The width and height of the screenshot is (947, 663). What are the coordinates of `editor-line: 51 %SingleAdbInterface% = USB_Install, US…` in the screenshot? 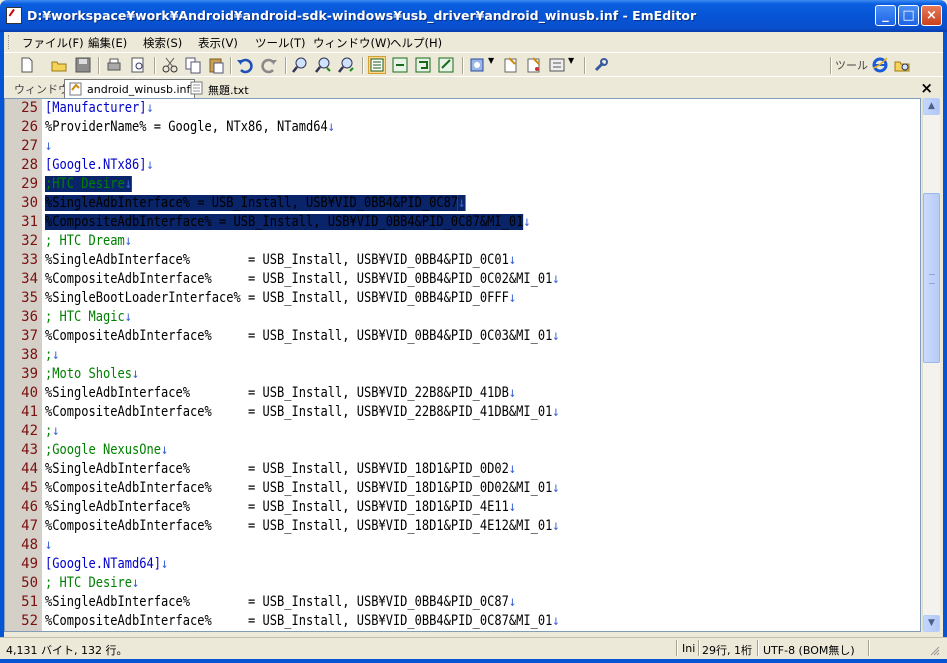 It's located at (462, 602).